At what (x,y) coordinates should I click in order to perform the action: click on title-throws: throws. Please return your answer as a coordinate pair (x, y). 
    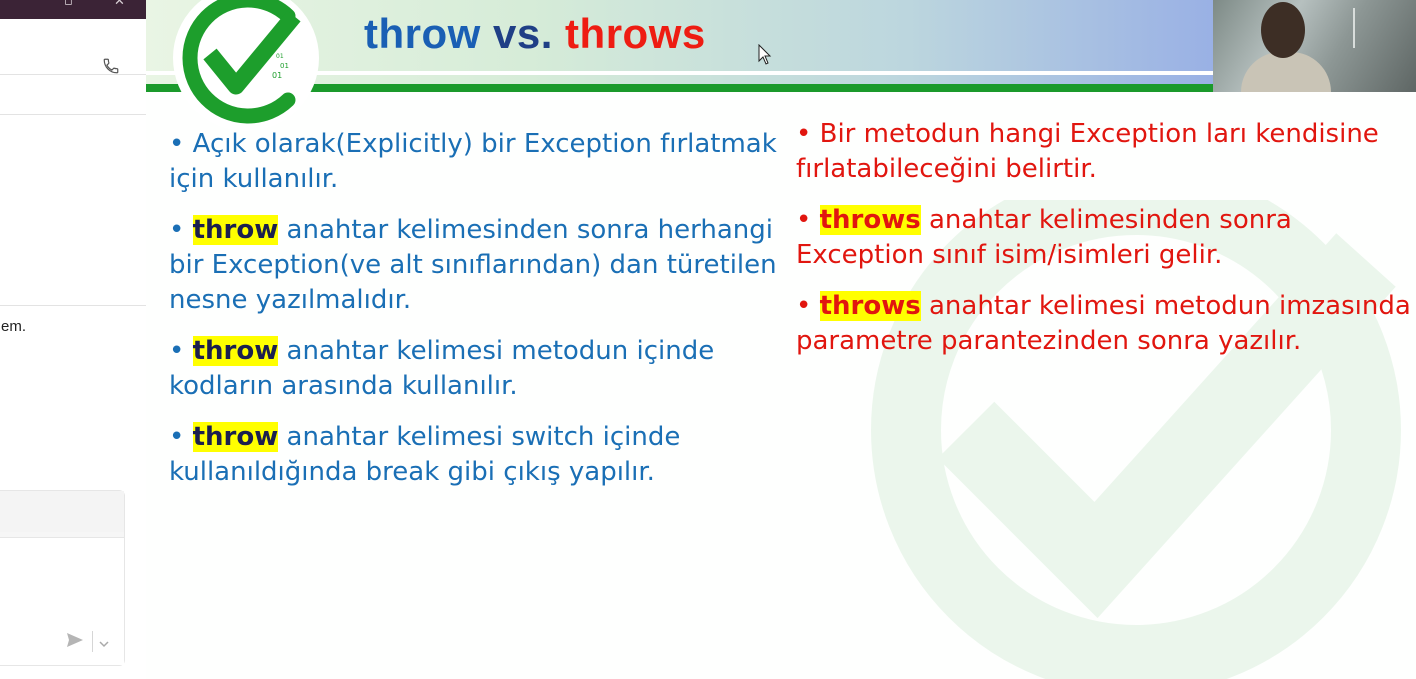
    Looking at the image, I should click on (635, 33).